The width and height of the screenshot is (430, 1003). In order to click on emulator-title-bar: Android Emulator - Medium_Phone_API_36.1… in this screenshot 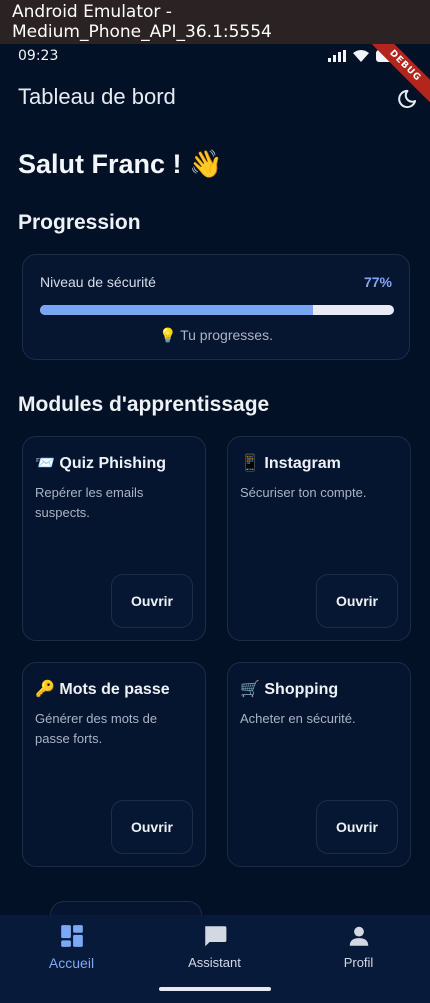, I will do `click(215, 22)`.